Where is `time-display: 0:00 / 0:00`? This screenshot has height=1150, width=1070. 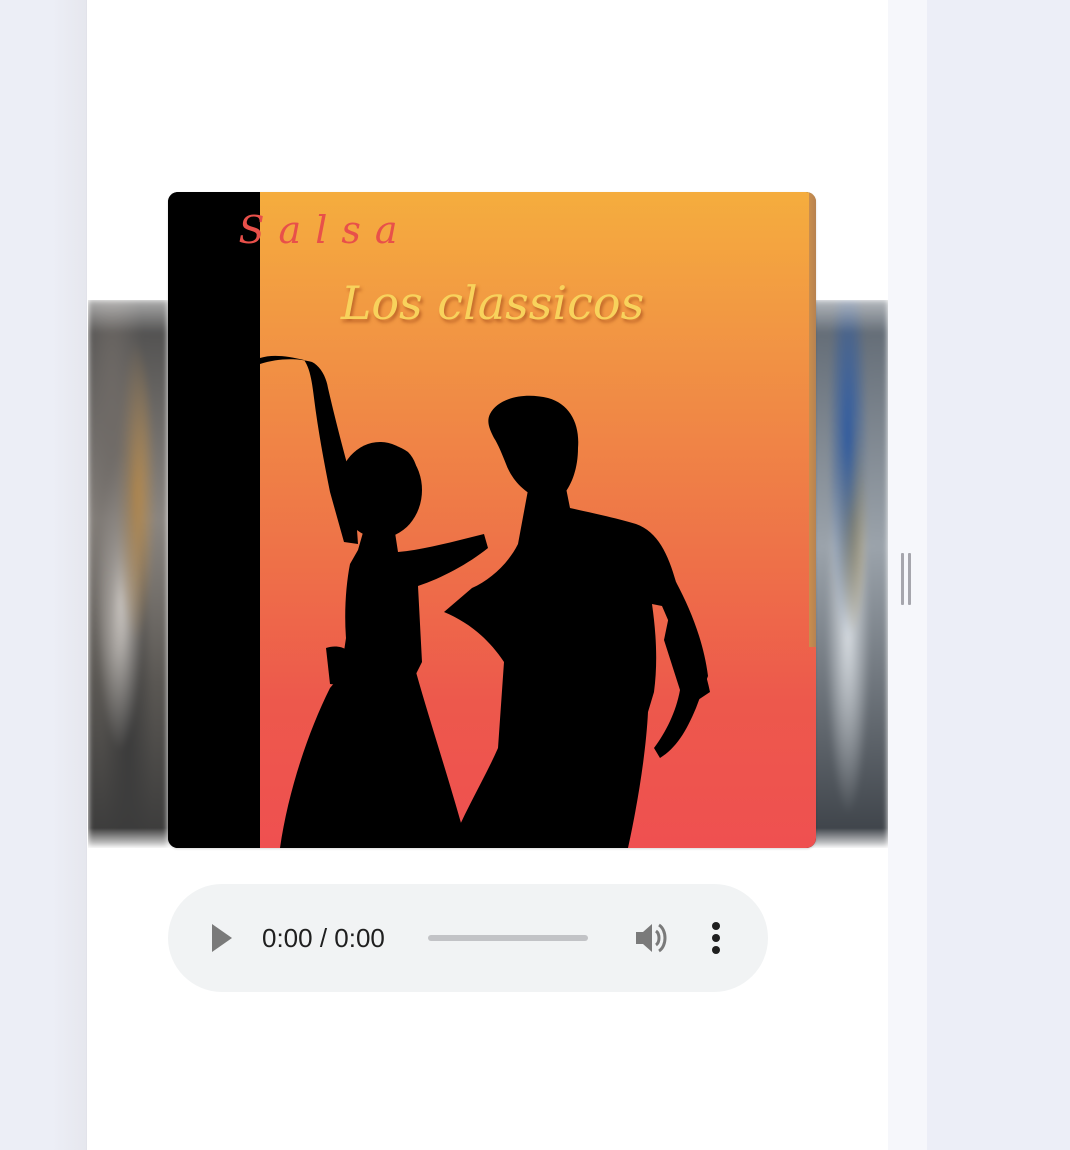 time-display: 0:00 / 0:00 is located at coordinates (323, 938).